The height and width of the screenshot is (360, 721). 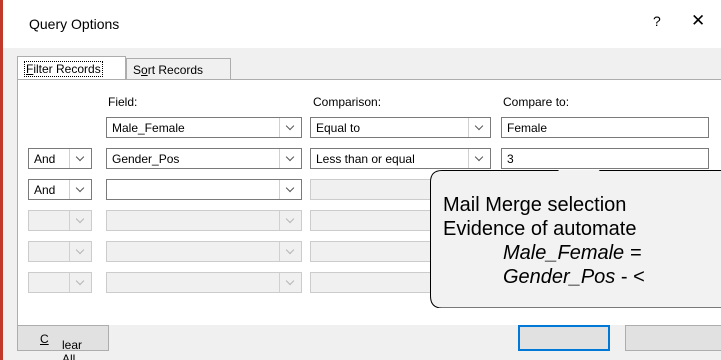 I want to click on tab-sort-records: Sort Records, so click(x=178, y=68).